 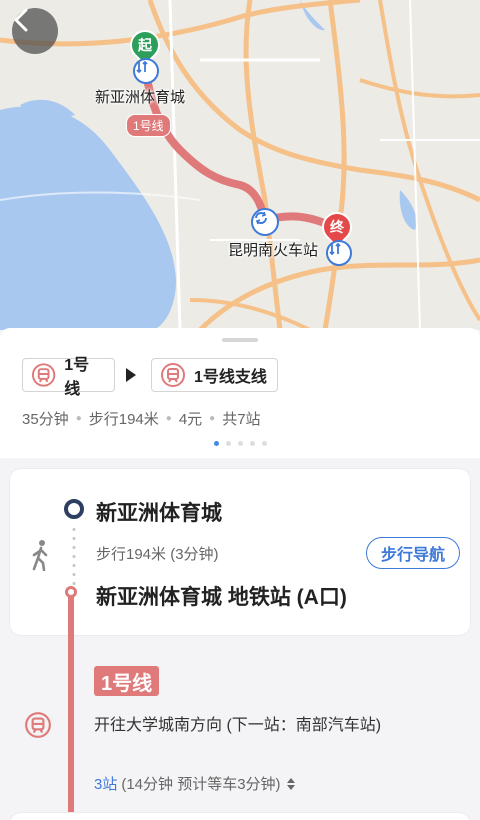 What do you see at coordinates (131, 375) in the screenshot?
I see `segment-arrow-icon` at bounding box center [131, 375].